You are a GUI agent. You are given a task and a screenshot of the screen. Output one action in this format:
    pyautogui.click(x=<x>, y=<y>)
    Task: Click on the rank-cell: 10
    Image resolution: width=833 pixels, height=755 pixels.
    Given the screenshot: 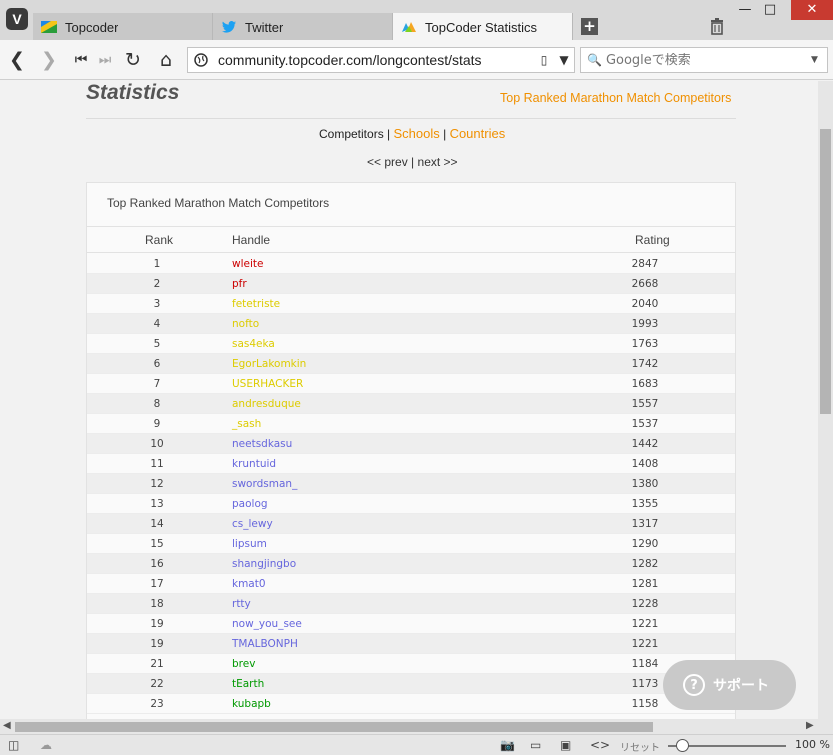 What is the action you would take?
    pyautogui.click(x=157, y=444)
    